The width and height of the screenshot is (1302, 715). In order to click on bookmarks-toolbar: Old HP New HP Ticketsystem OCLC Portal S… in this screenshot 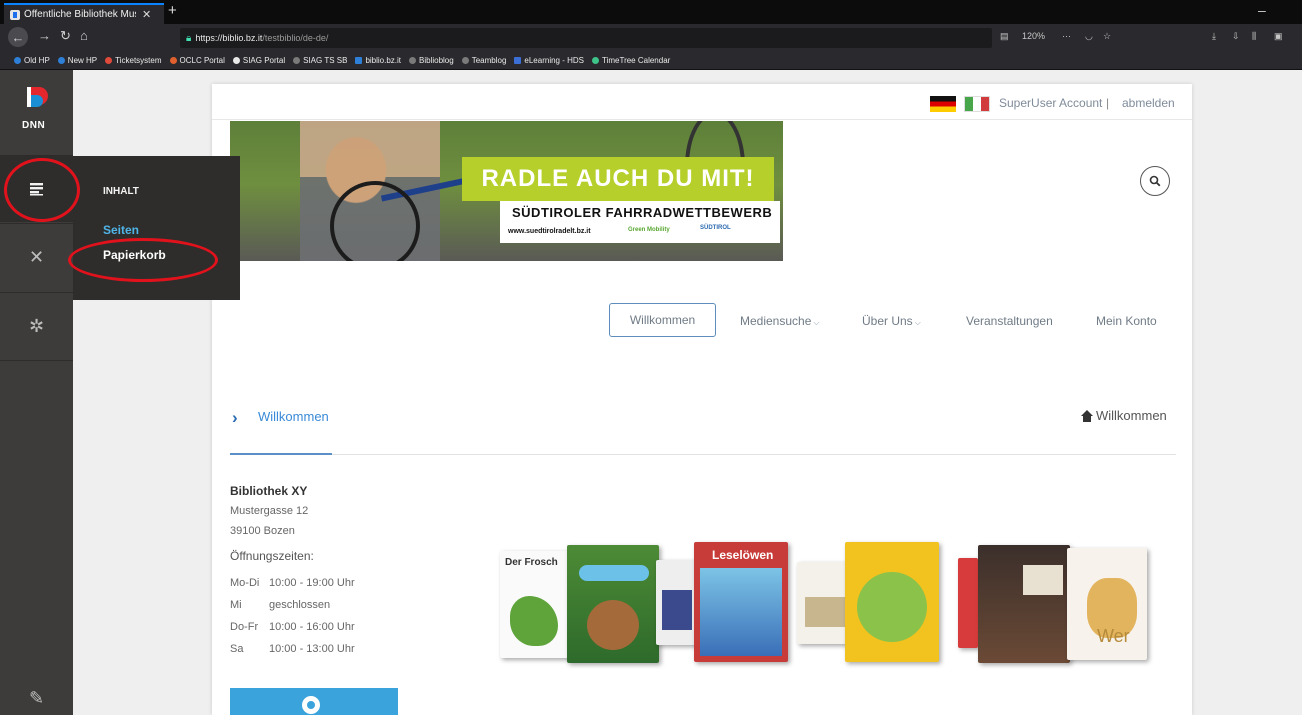, I will do `click(651, 61)`.